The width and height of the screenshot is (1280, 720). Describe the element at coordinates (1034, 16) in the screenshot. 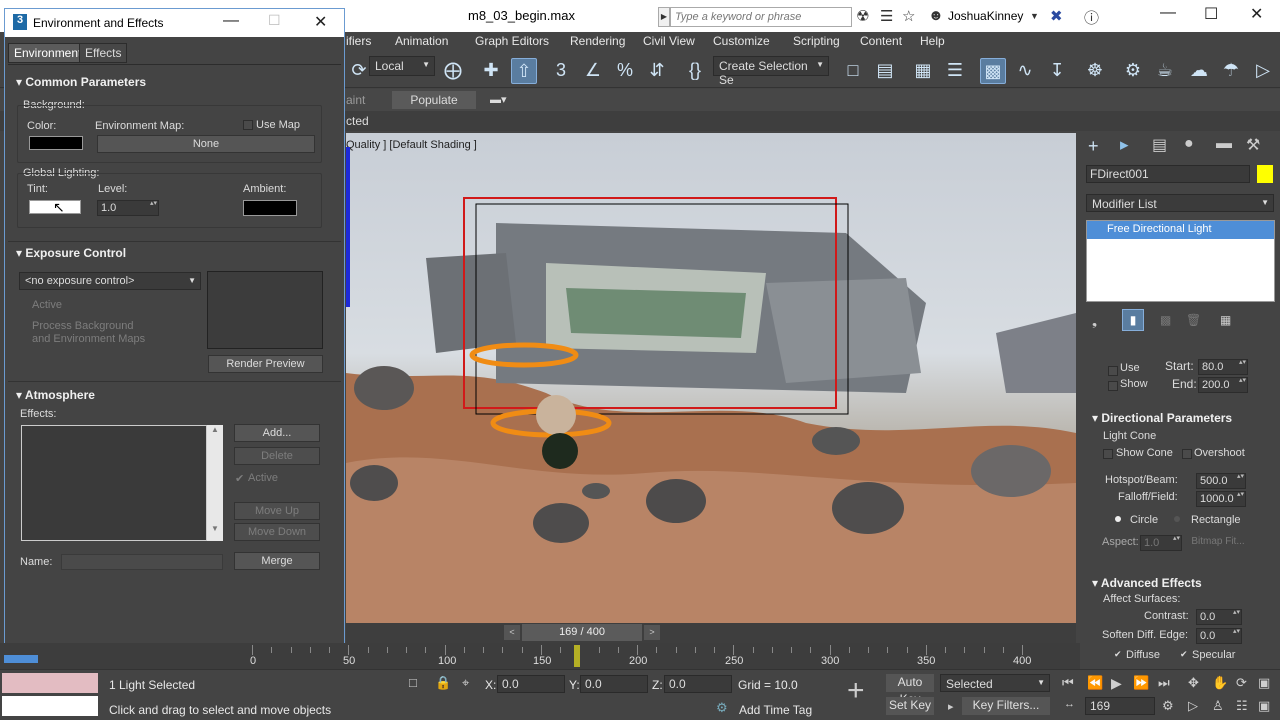

I see `user-dropdown-icon: ▼` at that location.